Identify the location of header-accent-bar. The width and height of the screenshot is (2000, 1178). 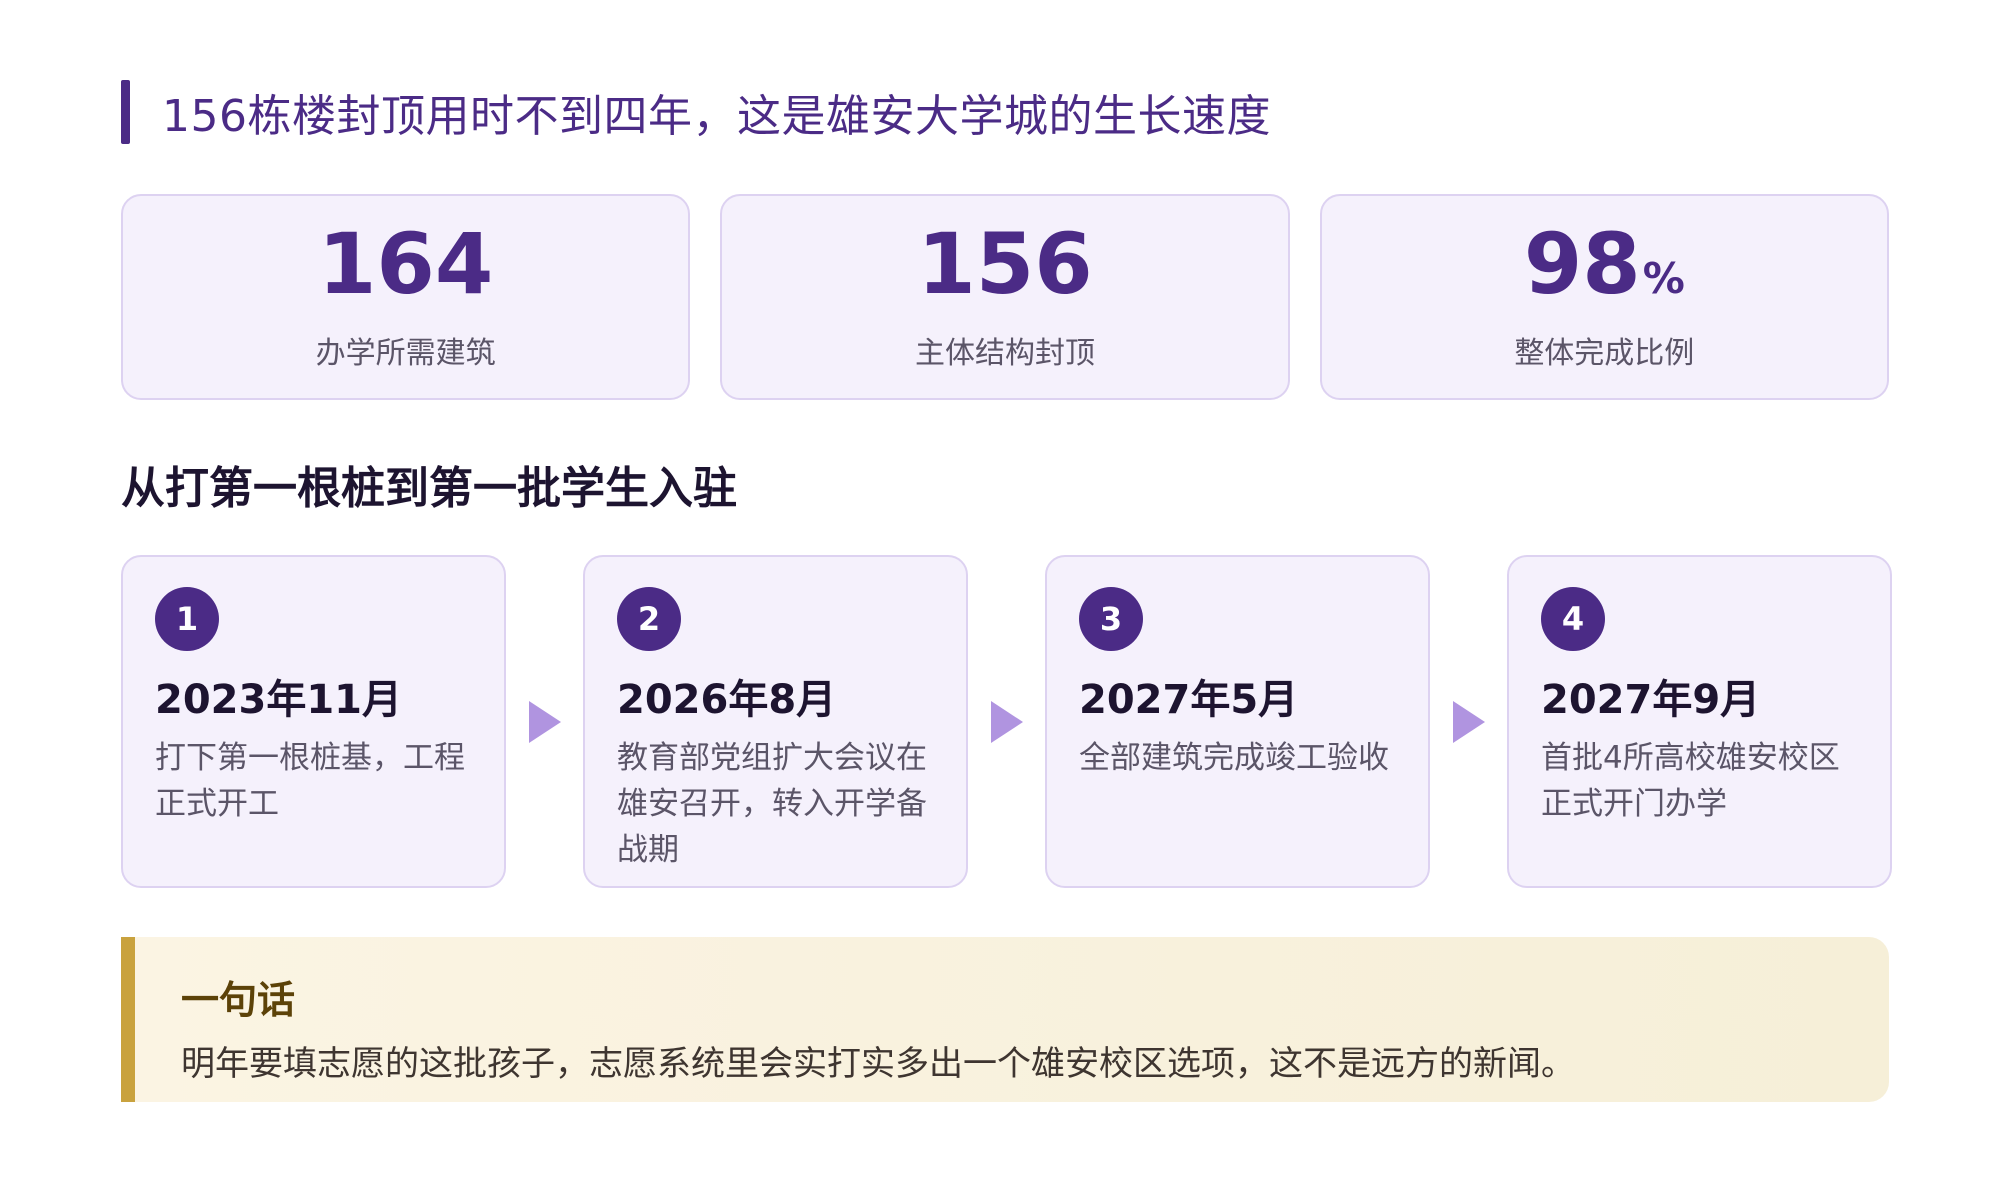
(125, 112).